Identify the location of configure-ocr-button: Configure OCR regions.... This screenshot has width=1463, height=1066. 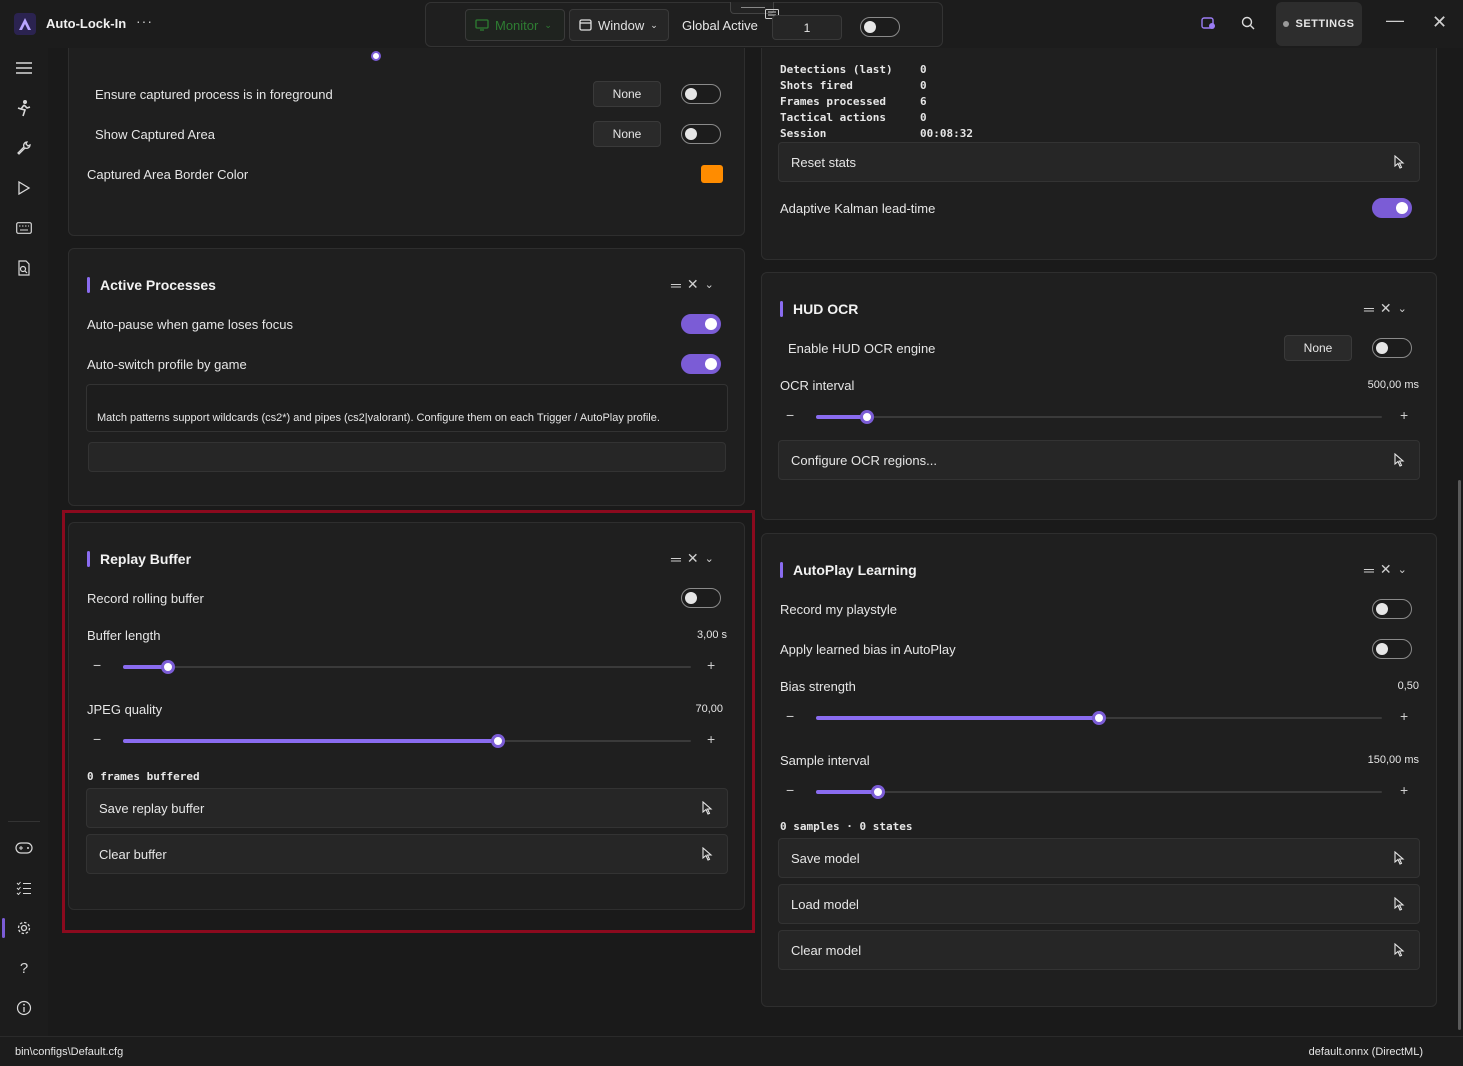
(1099, 460).